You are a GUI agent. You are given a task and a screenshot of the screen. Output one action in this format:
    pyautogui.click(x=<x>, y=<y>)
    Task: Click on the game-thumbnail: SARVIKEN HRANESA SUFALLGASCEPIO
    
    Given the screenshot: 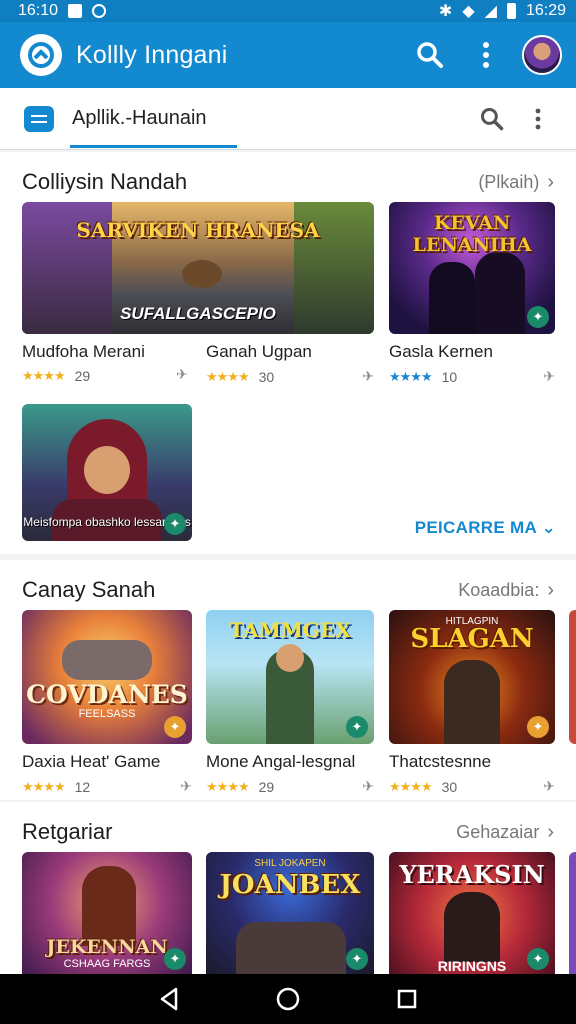 What is the action you would take?
    pyautogui.click(x=198, y=268)
    